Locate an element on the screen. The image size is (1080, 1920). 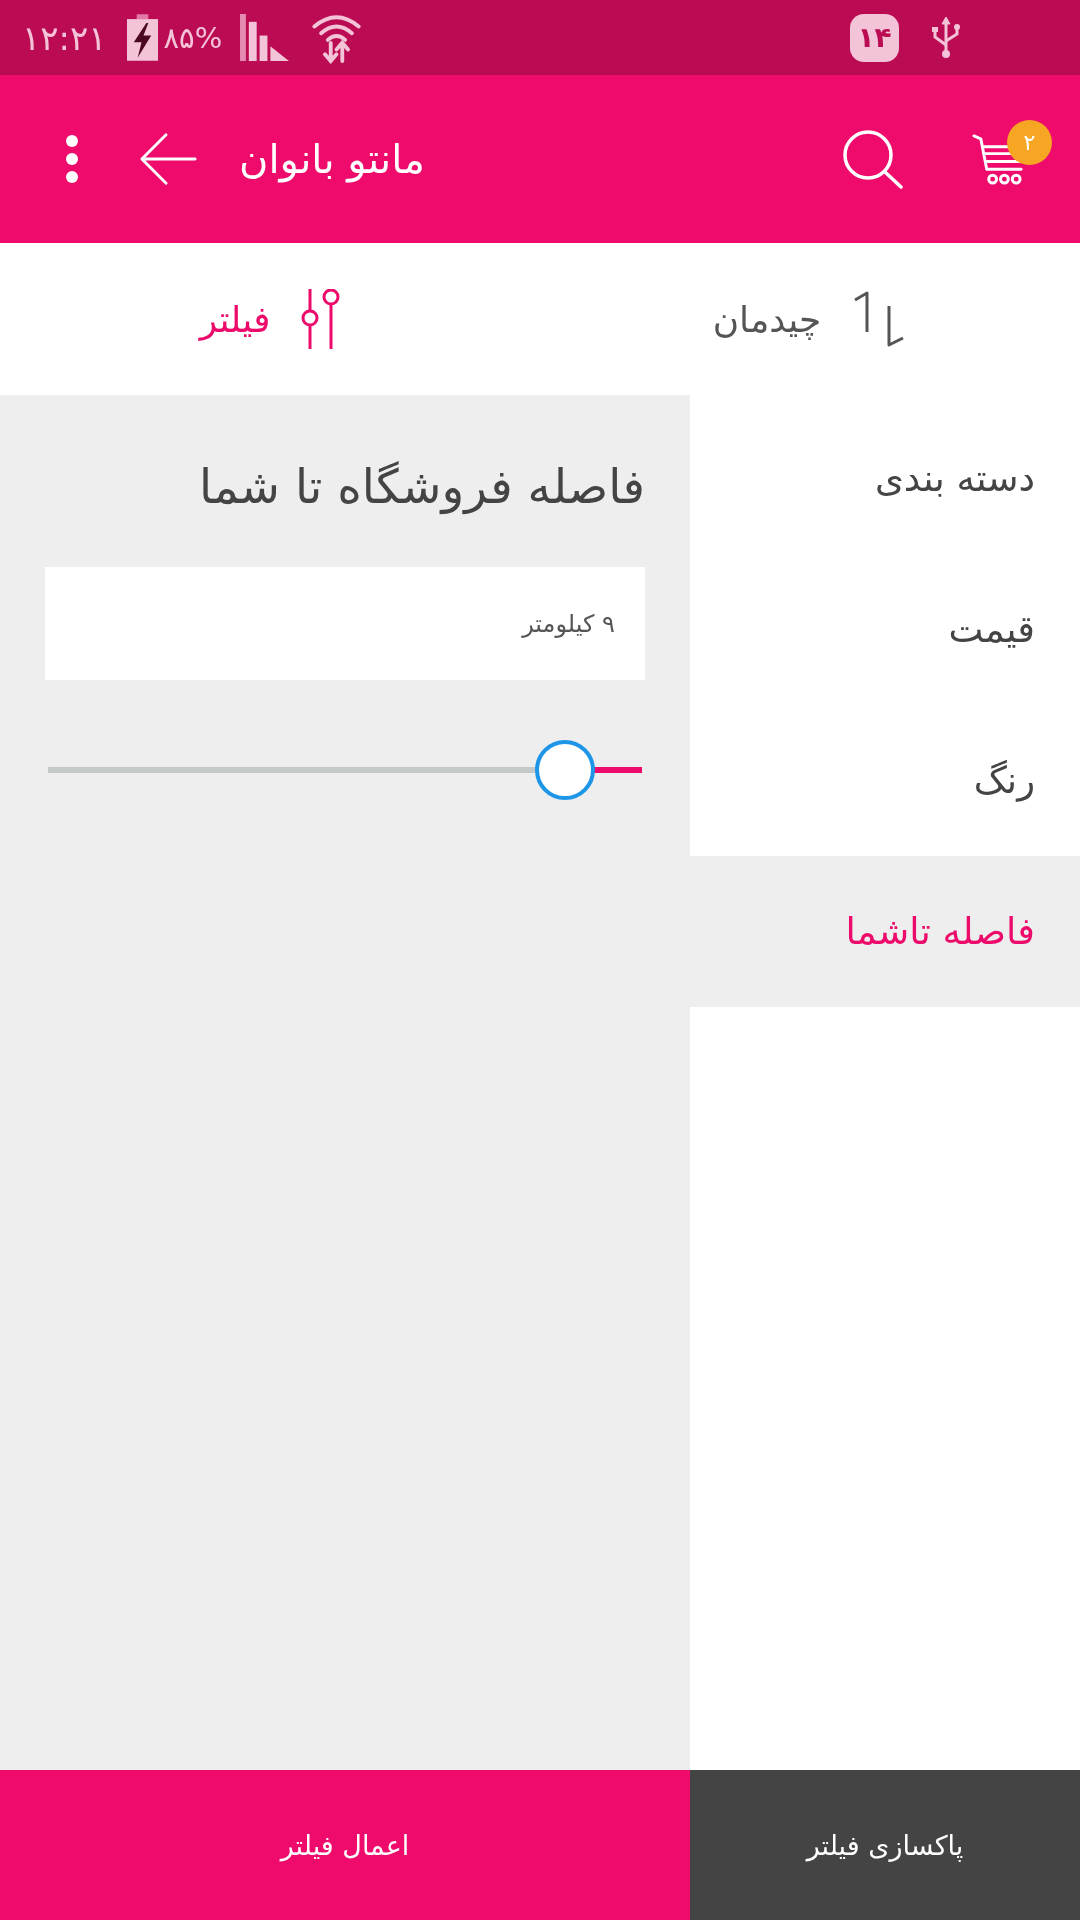
filter-category-item: دسته بندی is located at coordinates (885, 478).